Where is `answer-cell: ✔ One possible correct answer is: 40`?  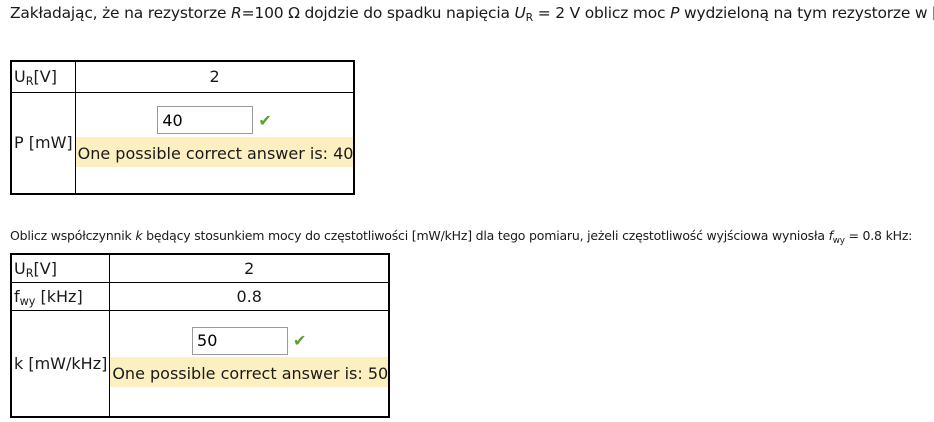 answer-cell: ✔ One possible correct answer is: 40 is located at coordinates (214, 143).